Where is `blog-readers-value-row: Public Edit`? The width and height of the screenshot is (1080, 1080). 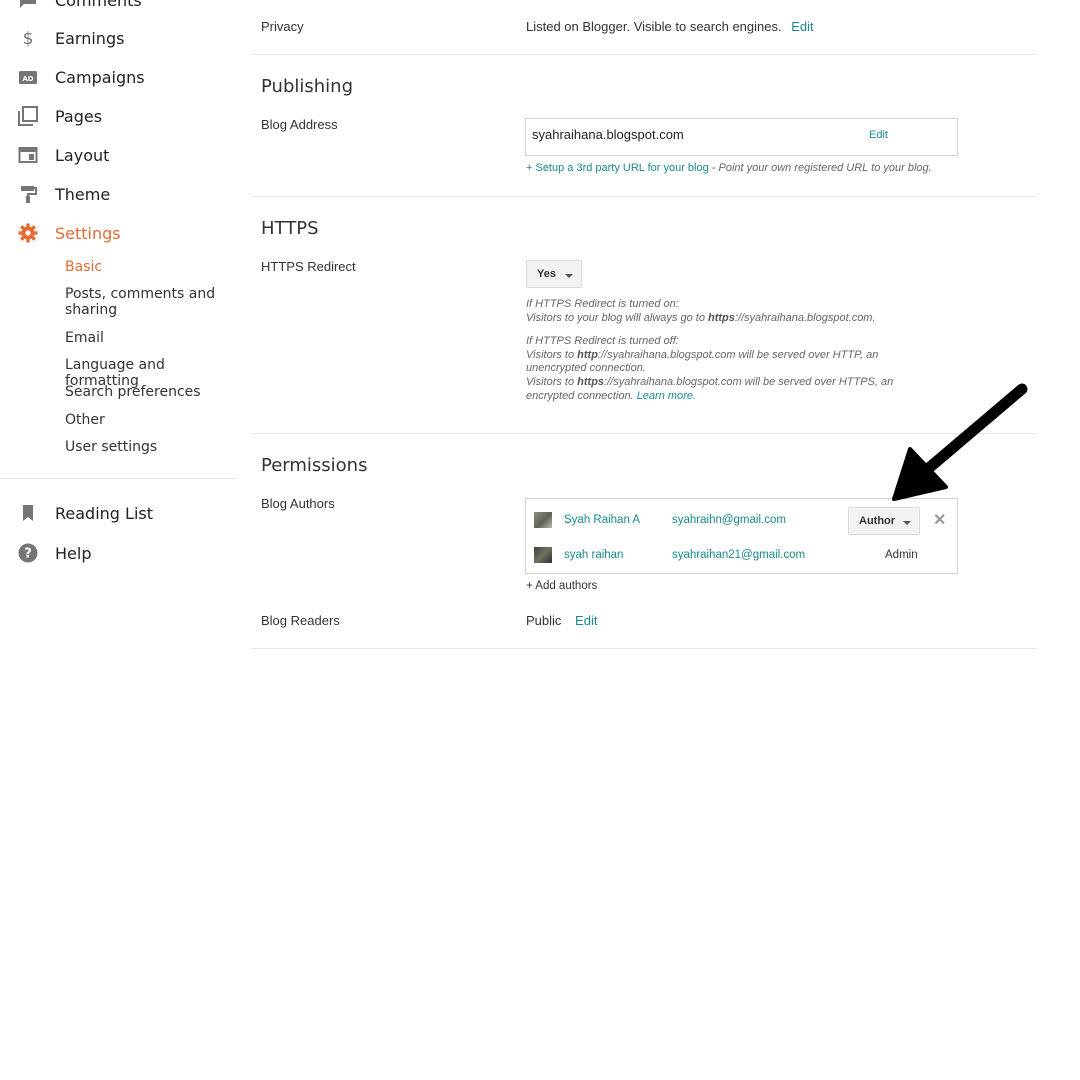 blog-readers-value-row: Public Edit is located at coordinates (561, 620).